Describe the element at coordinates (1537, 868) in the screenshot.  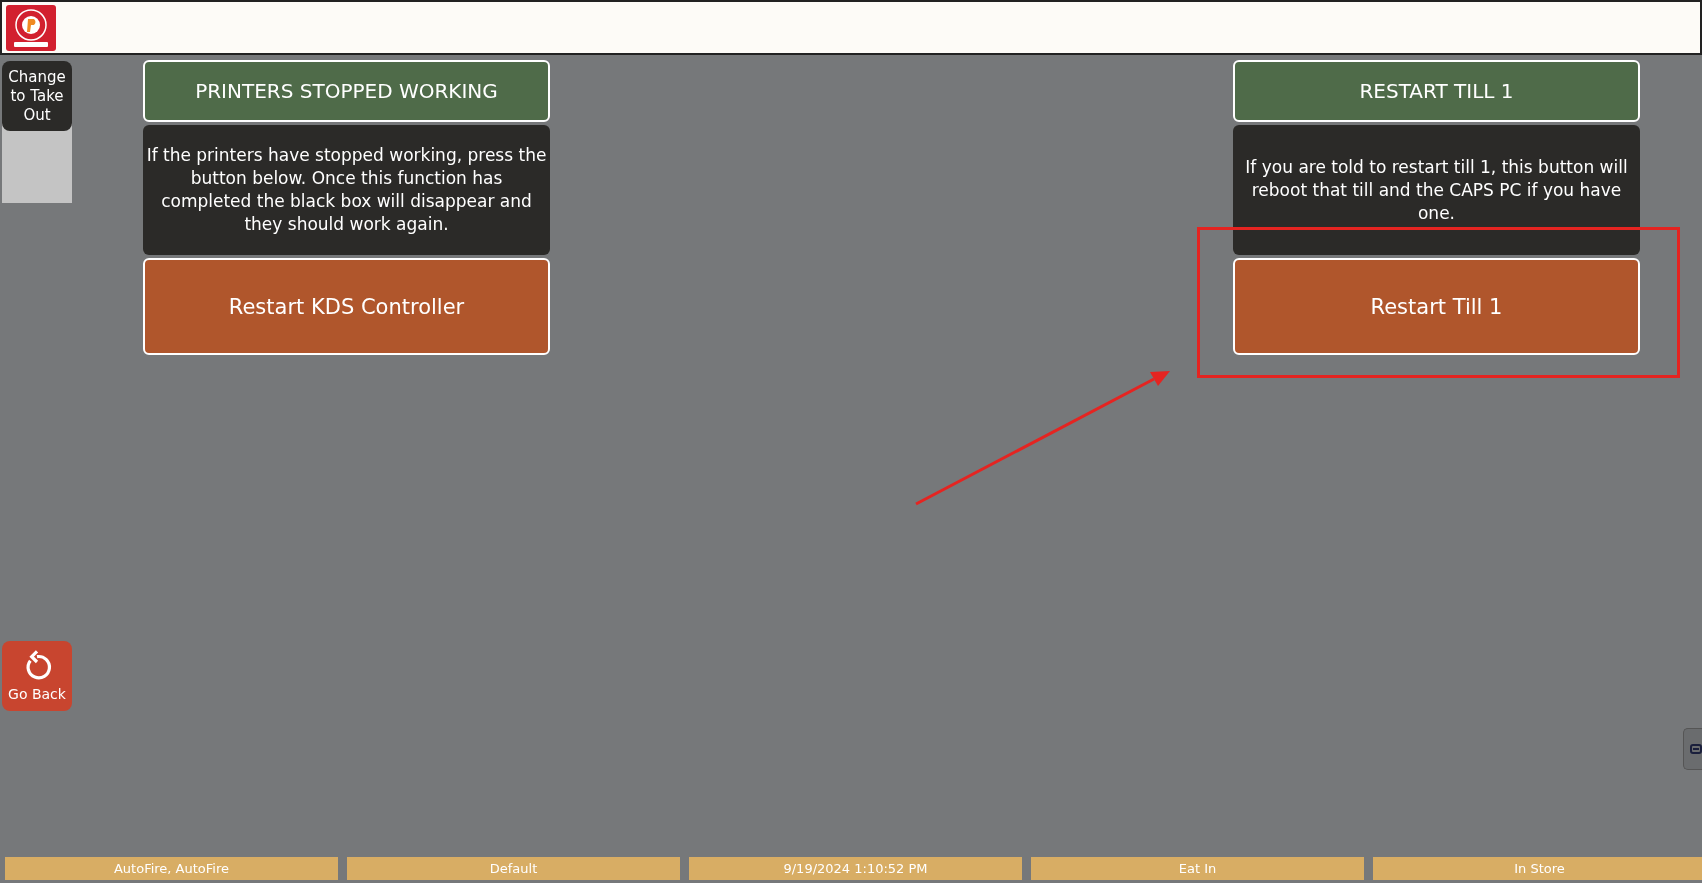
I see `status-item: In Store` at that location.